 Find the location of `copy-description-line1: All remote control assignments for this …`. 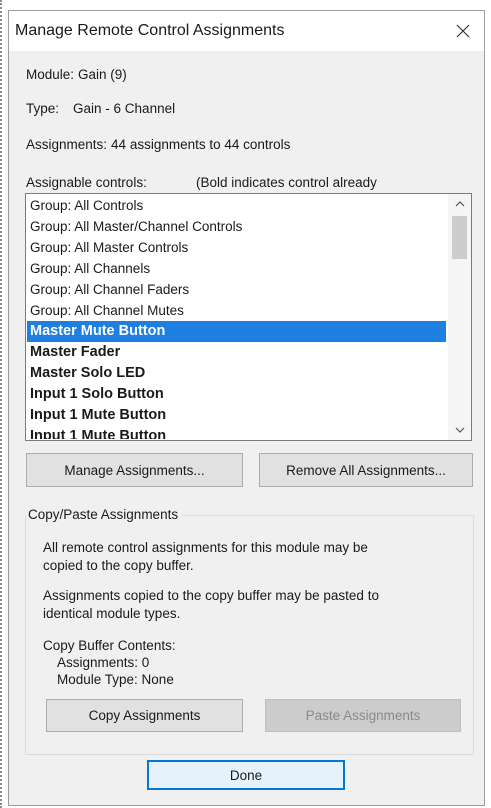

copy-description-line1: All remote control assignments for this … is located at coordinates (205, 547).